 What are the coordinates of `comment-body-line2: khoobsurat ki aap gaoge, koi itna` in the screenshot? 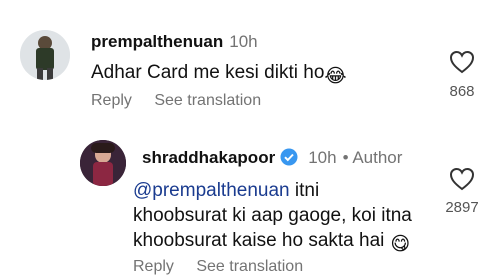 It's located at (272, 215).